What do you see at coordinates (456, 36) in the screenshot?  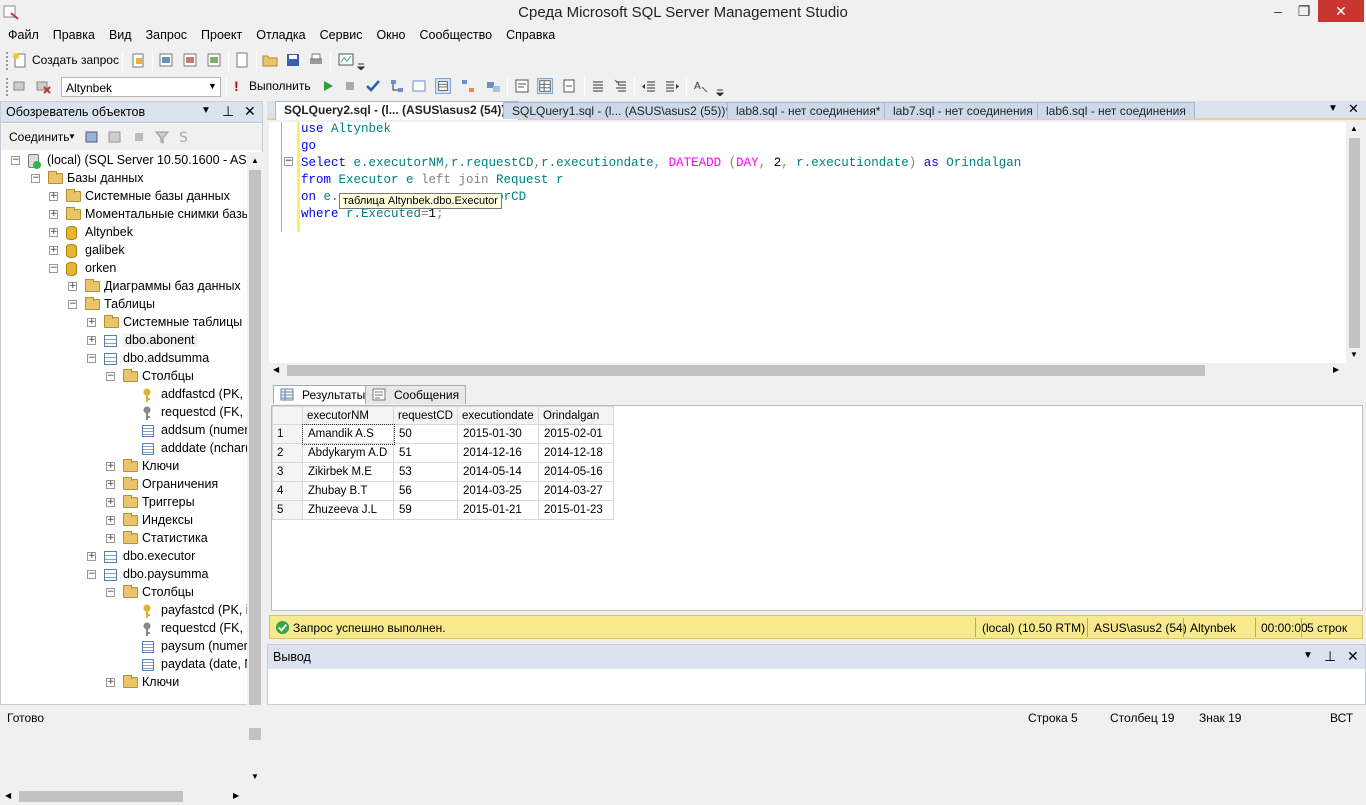 I see `menu-community: Сообщество` at bounding box center [456, 36].